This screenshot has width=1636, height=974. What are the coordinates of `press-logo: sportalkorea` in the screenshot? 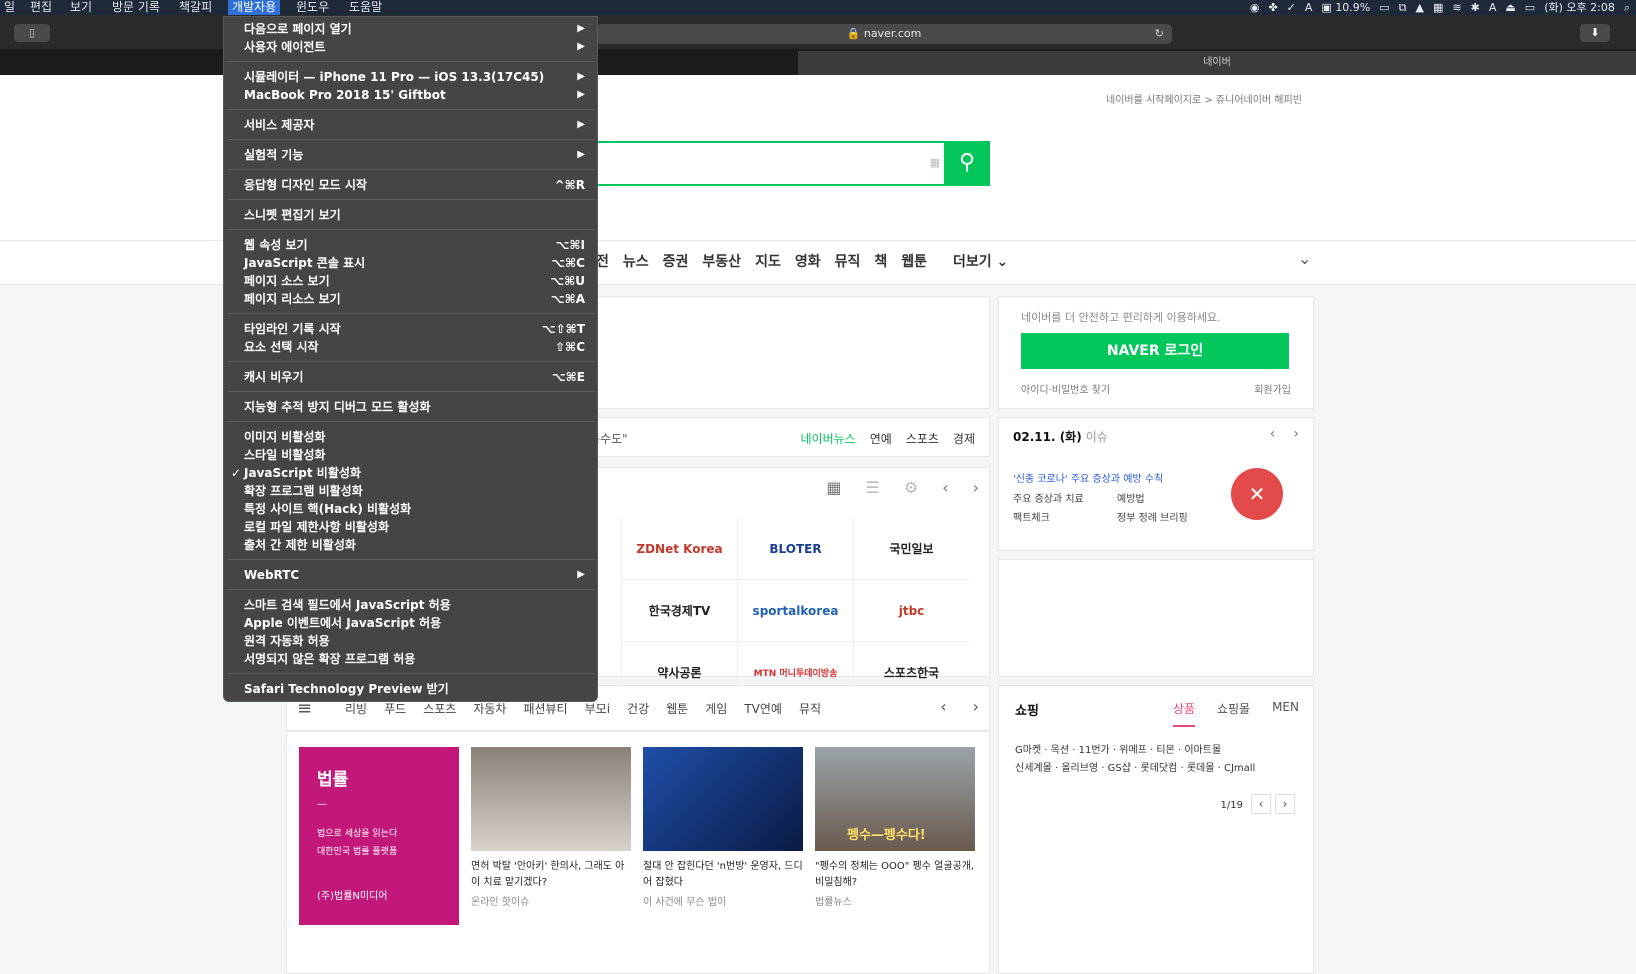 It's located at (795, 611).